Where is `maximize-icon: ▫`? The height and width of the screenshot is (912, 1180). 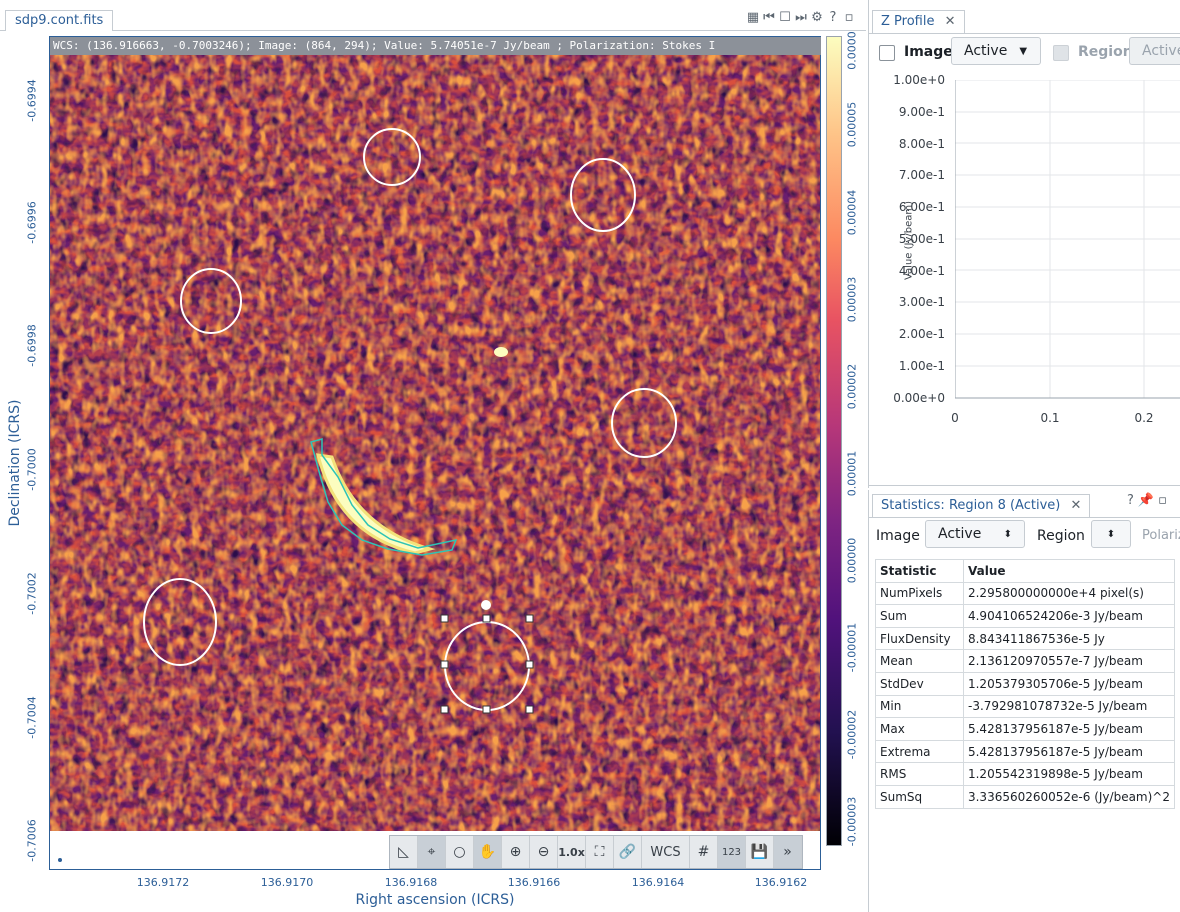 maximize-icon: ▫ is located at coordinates (1162, 500).